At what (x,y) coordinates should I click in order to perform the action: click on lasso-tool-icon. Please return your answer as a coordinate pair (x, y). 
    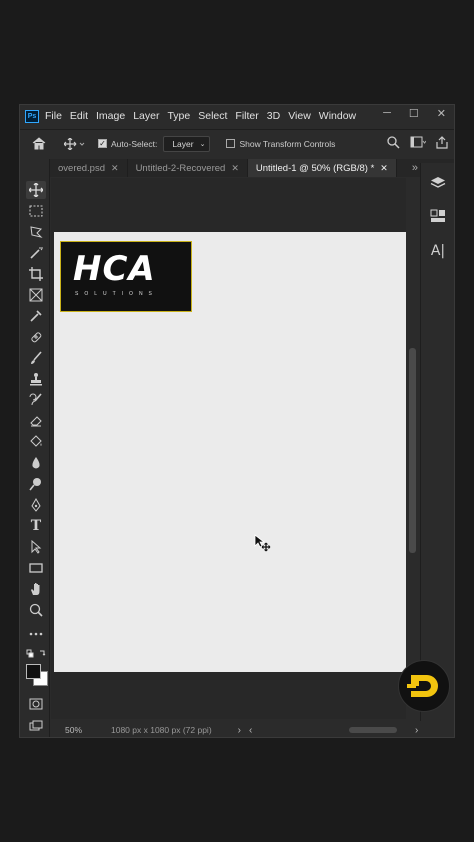
    Looking at the image, I should click on (36, 232).